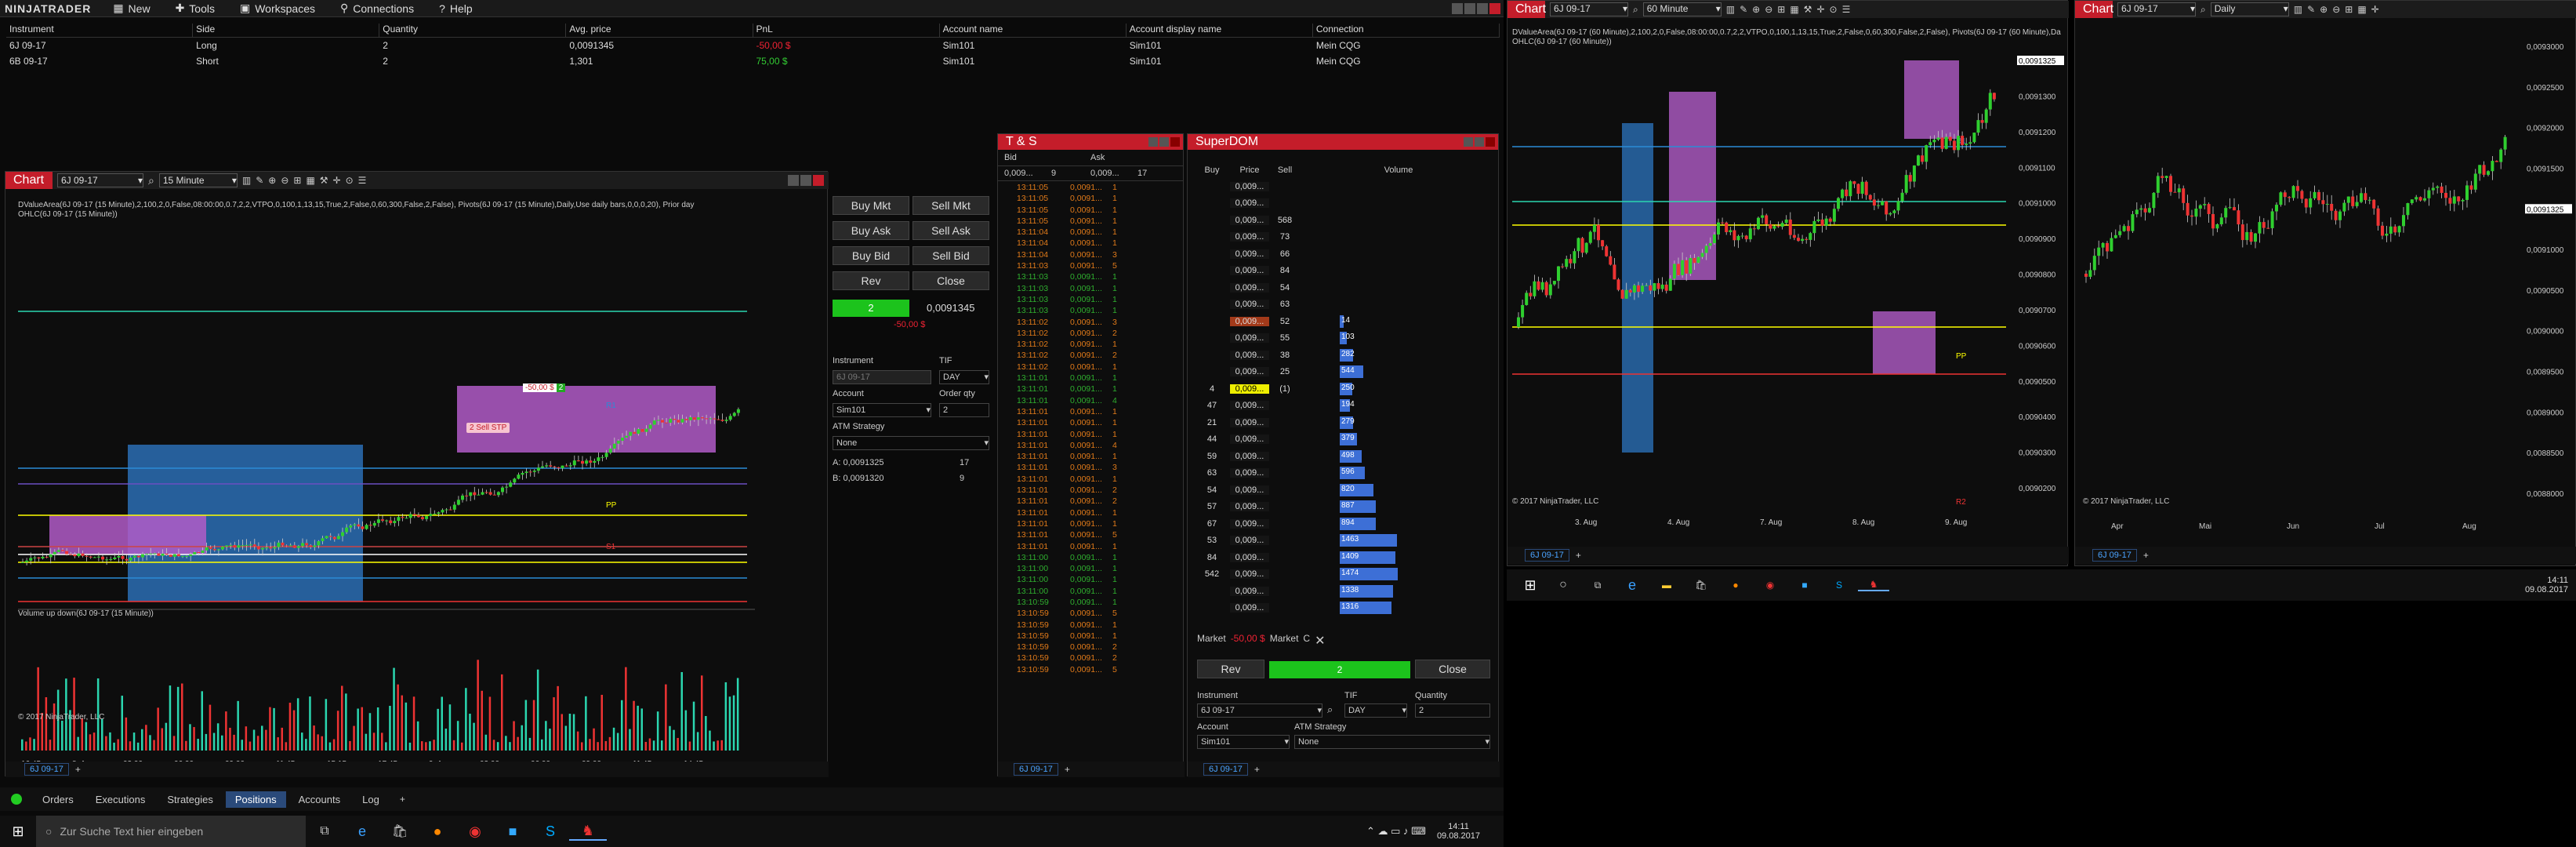 The image size is (2576, 847). Describe the element at coordinates (1212, 540) in the screenshot. I see `dom-buy-cell: 53` at that location.